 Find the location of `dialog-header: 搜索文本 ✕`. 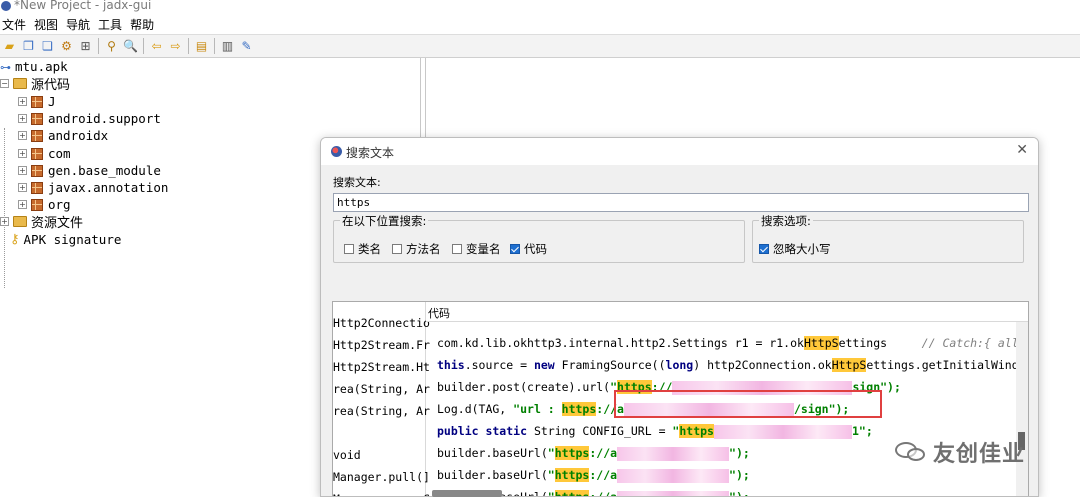

dialog-header: 搜索文本 ✕ is located at coordinates (679, 151).